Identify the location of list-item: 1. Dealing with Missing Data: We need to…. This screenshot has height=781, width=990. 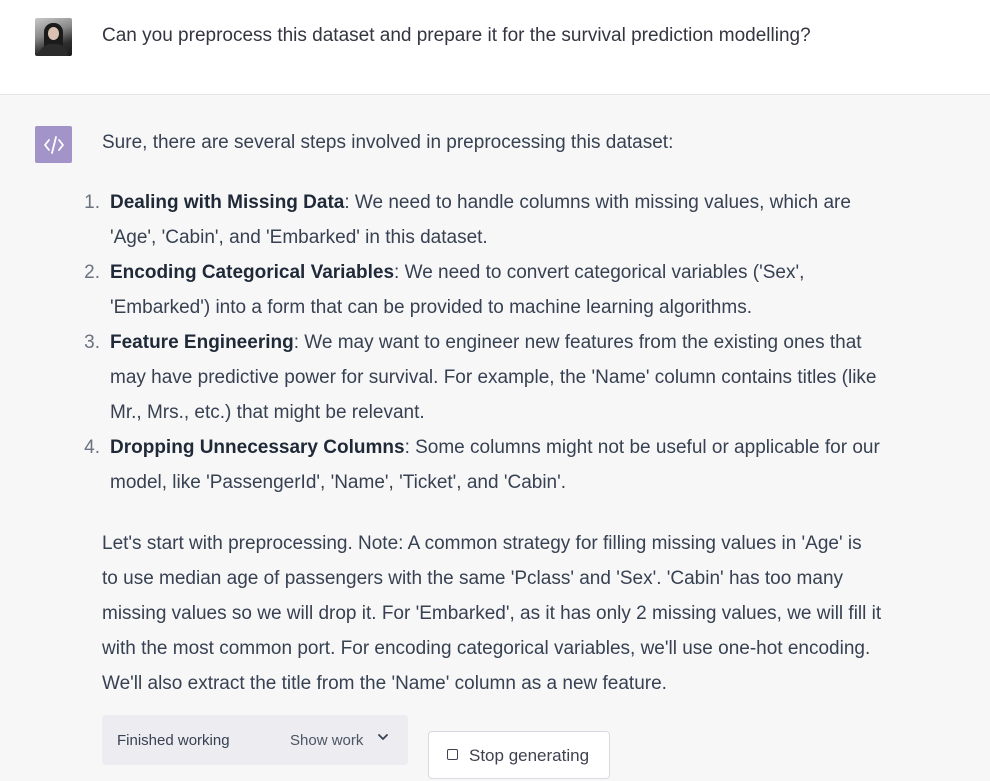
(500, 220).